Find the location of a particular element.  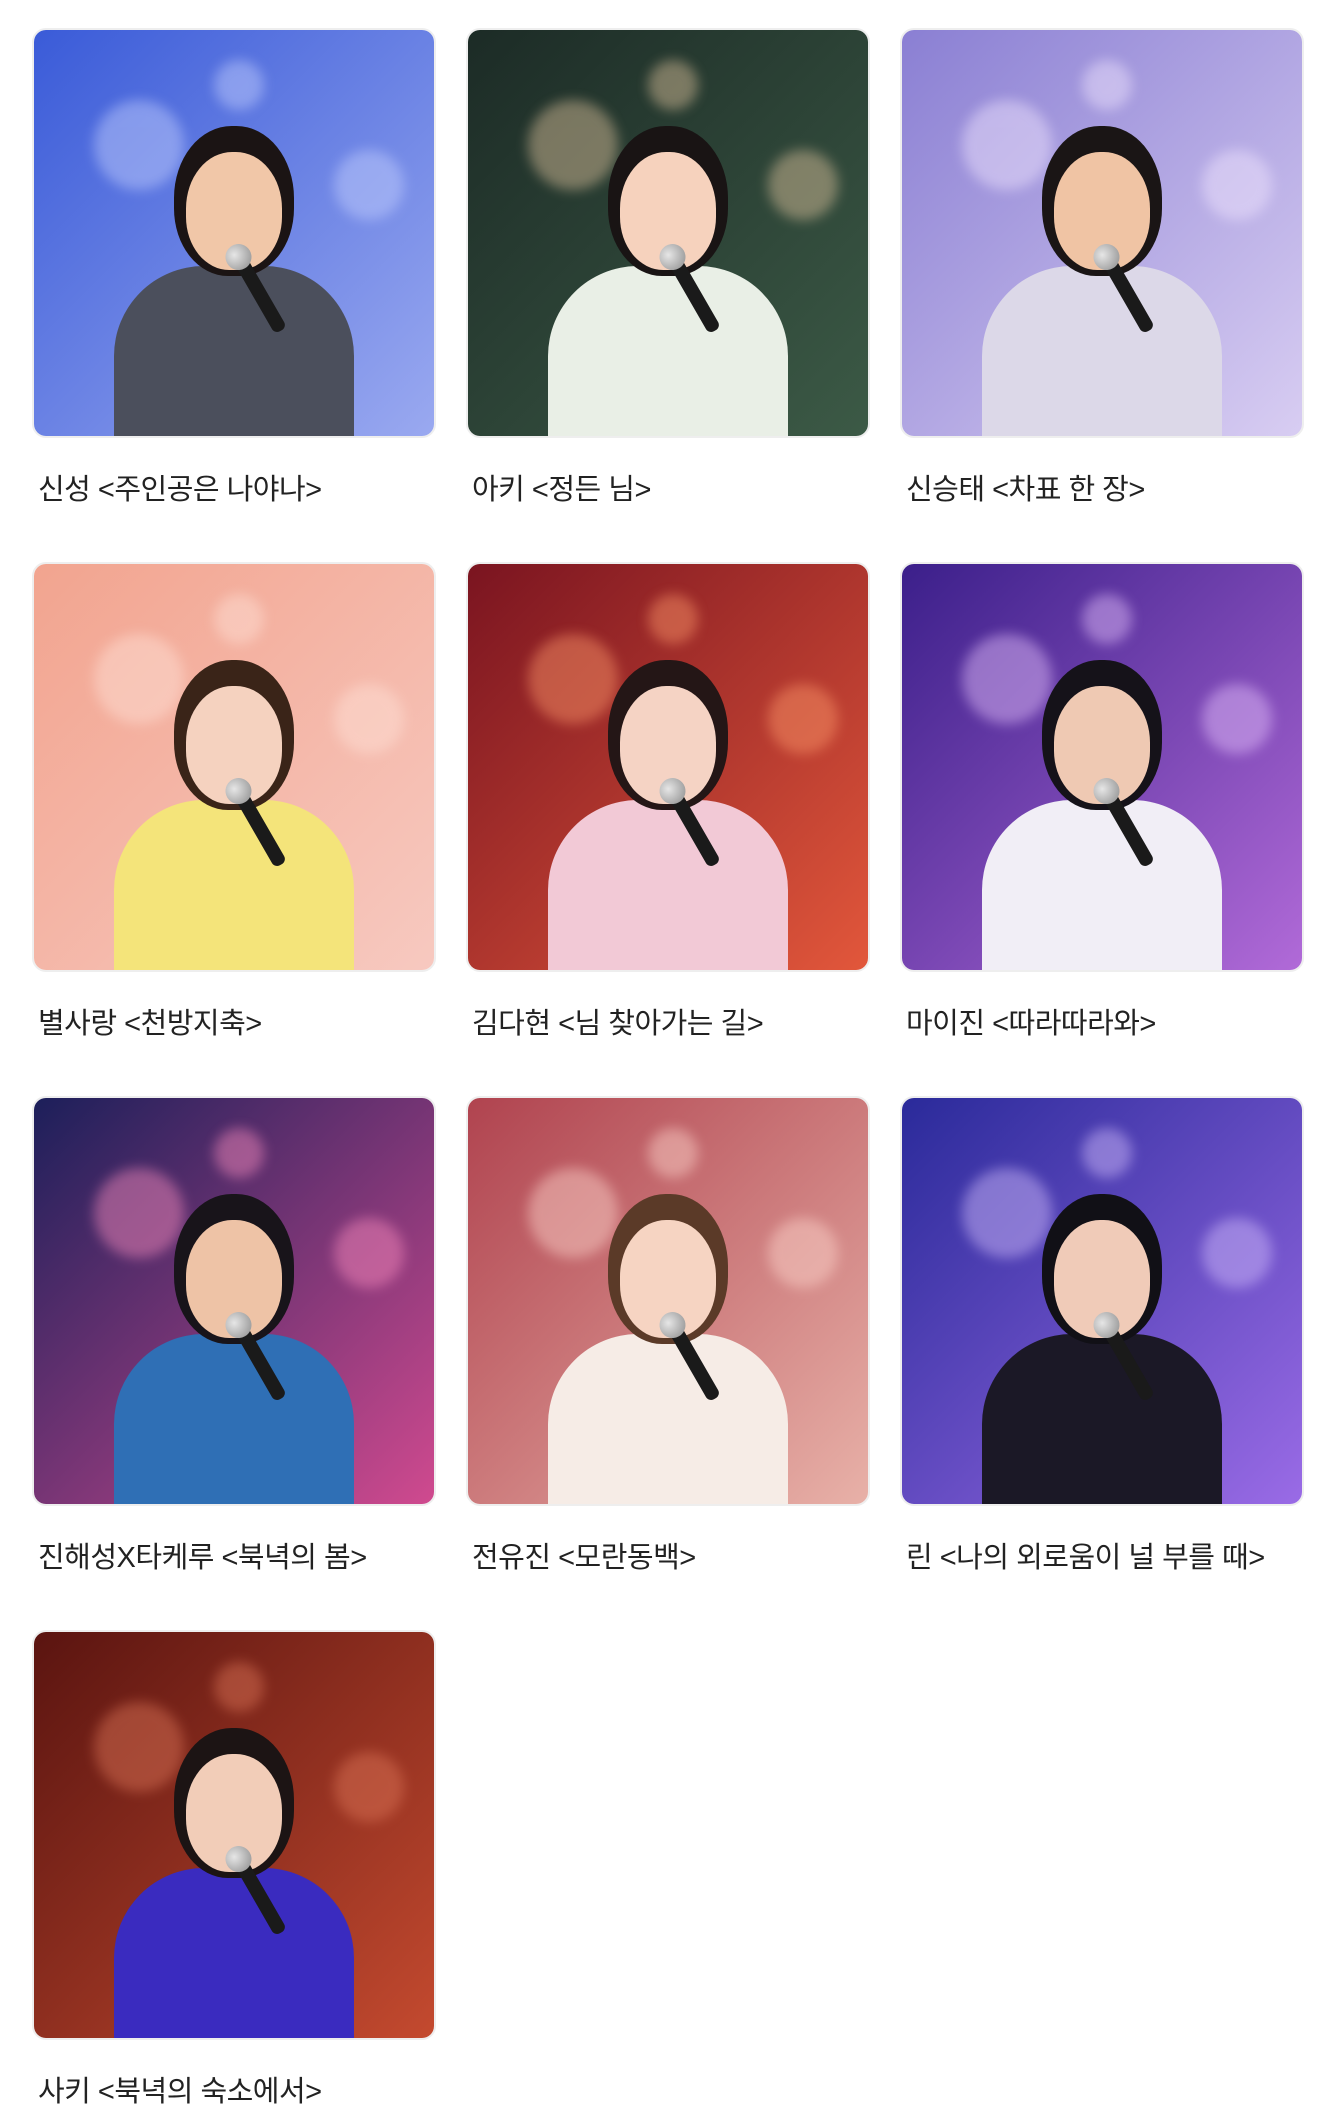

video-card: 별사랑 <천방지축> is located at coordinates (234, 802).